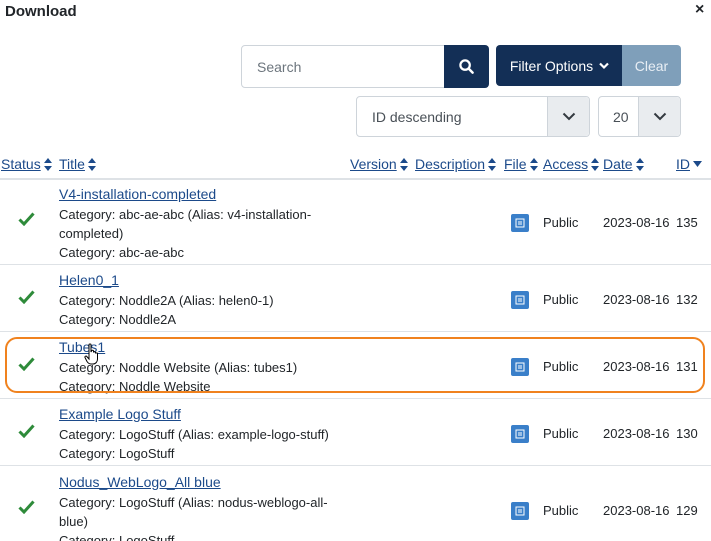  Describe the element at coordinates (687, 299) in the screenshot. I see `row-id: 132` at that location.